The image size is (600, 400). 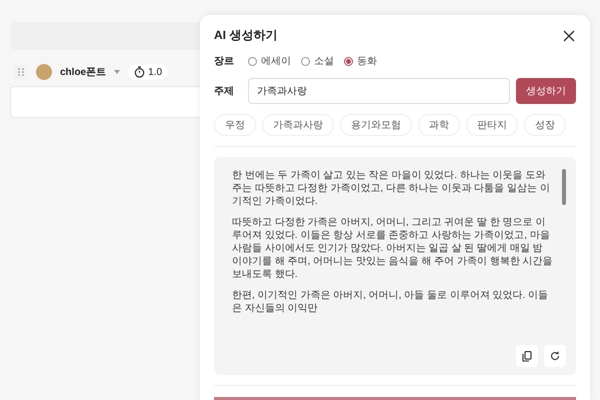 What do you see at coordinates (83, 72) in the screenshot?
I see `author-name: chloe폰트` at bounding box center [83, 72].